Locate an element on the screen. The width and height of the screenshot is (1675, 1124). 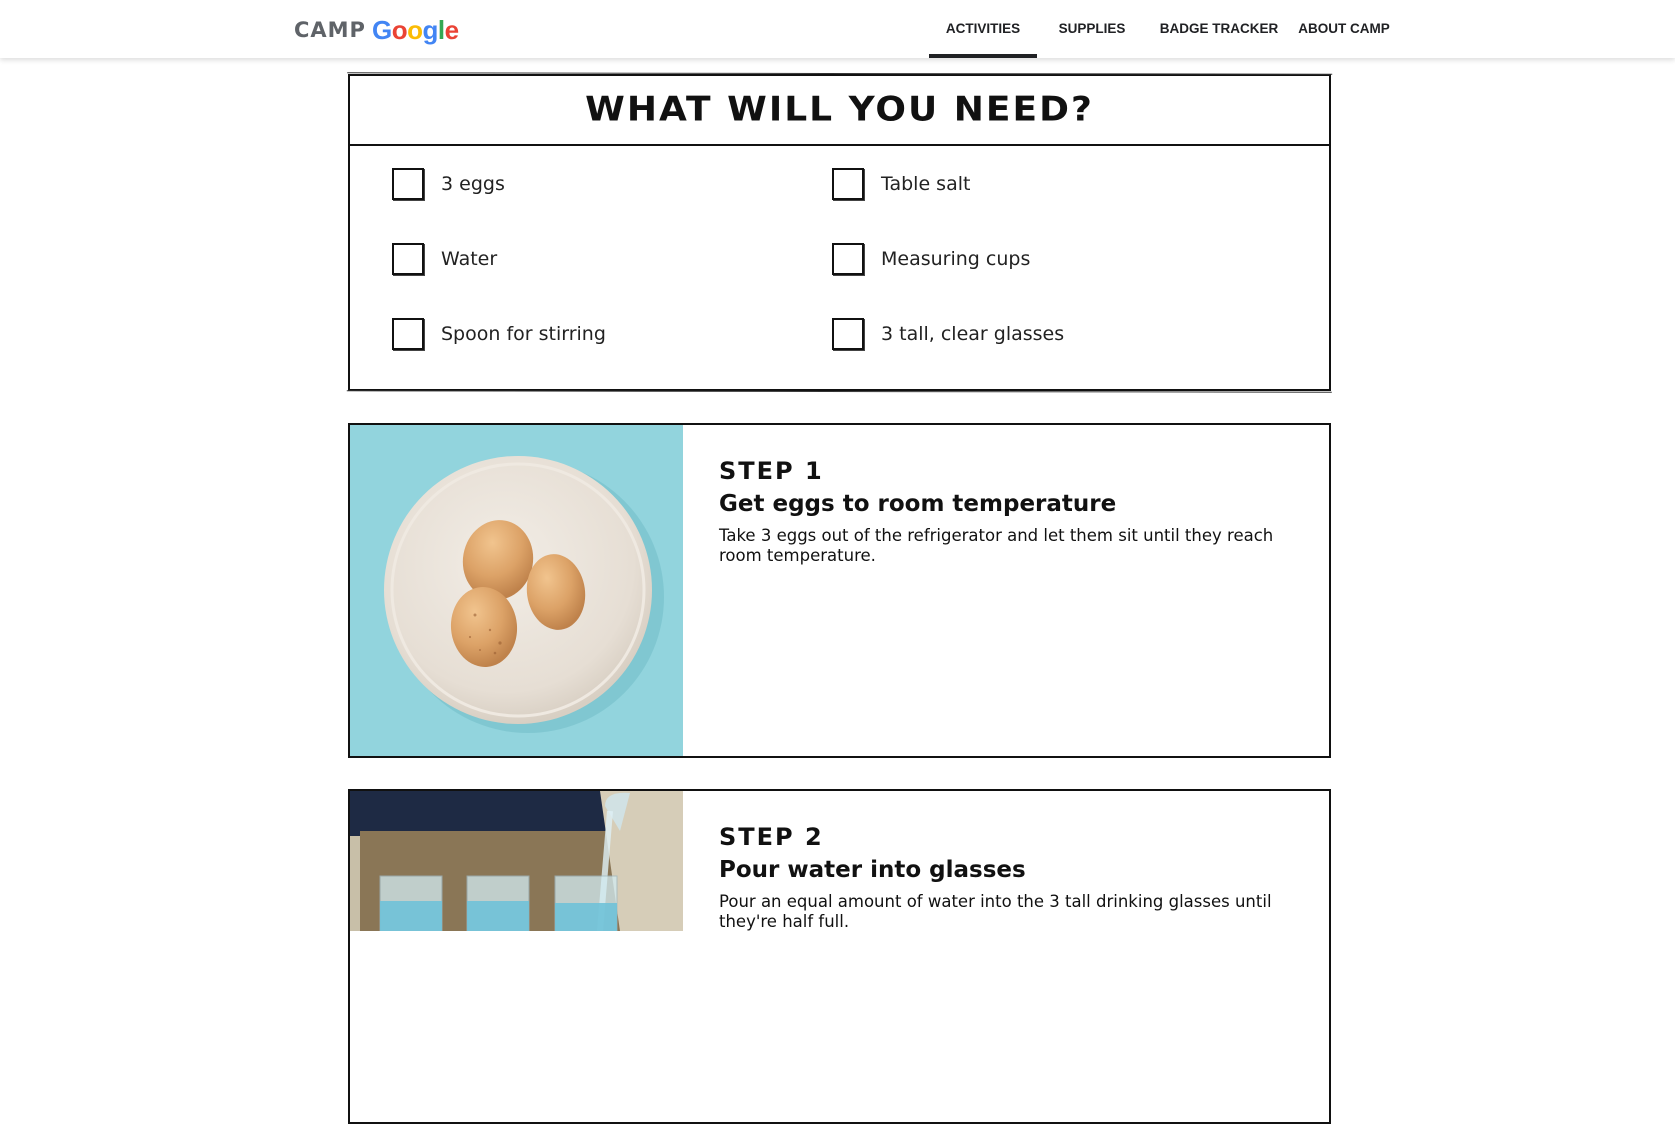
logo-letter: G is located at coordinates (381, 29).